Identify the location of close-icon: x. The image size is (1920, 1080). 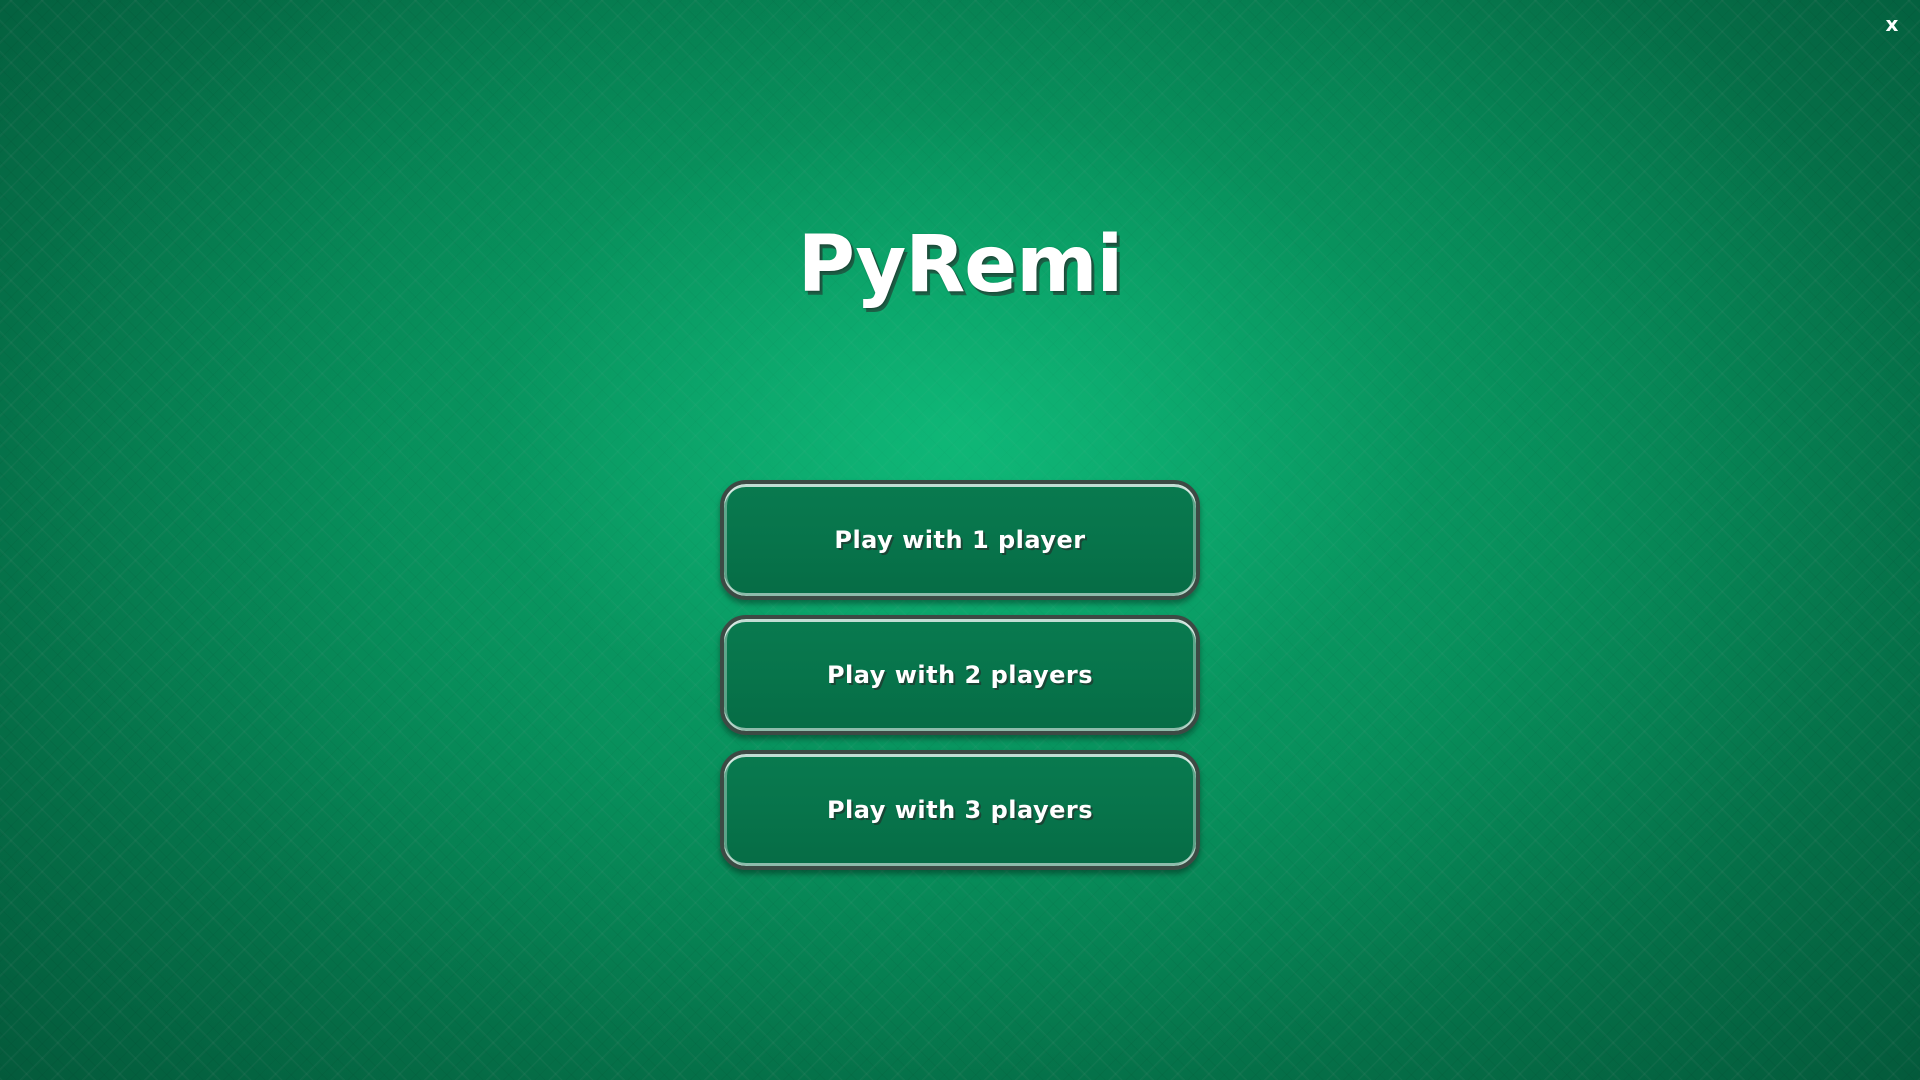
(1892, 24).